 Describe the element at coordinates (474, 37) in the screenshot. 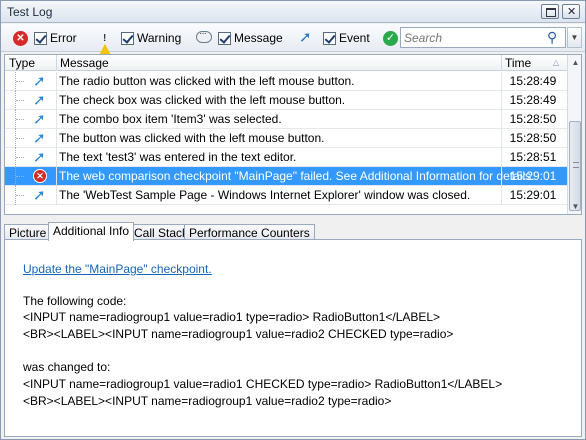

I see `search-input` at that location.